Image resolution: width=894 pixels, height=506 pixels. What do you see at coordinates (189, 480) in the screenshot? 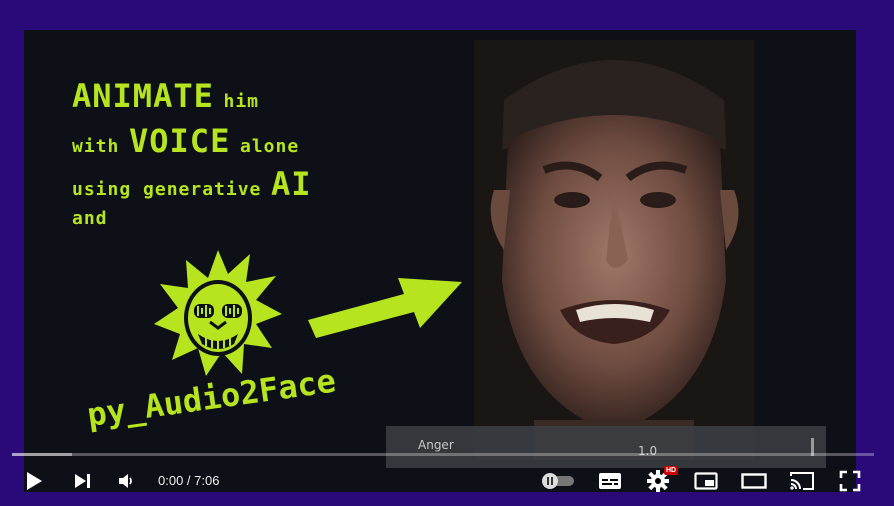
I see `time-display: 0:00 / 7:06` at bounding box center [189, 480].